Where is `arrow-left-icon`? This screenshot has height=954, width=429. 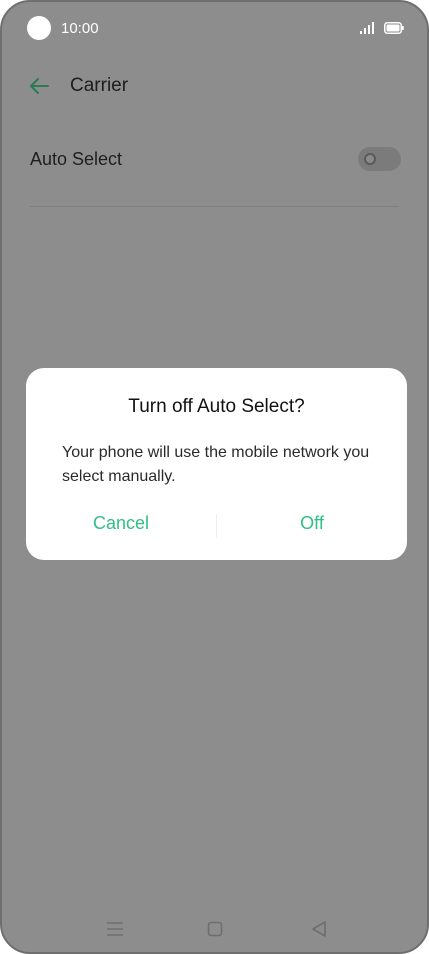
arrow-left-icon is located at coordinates (39, 86).